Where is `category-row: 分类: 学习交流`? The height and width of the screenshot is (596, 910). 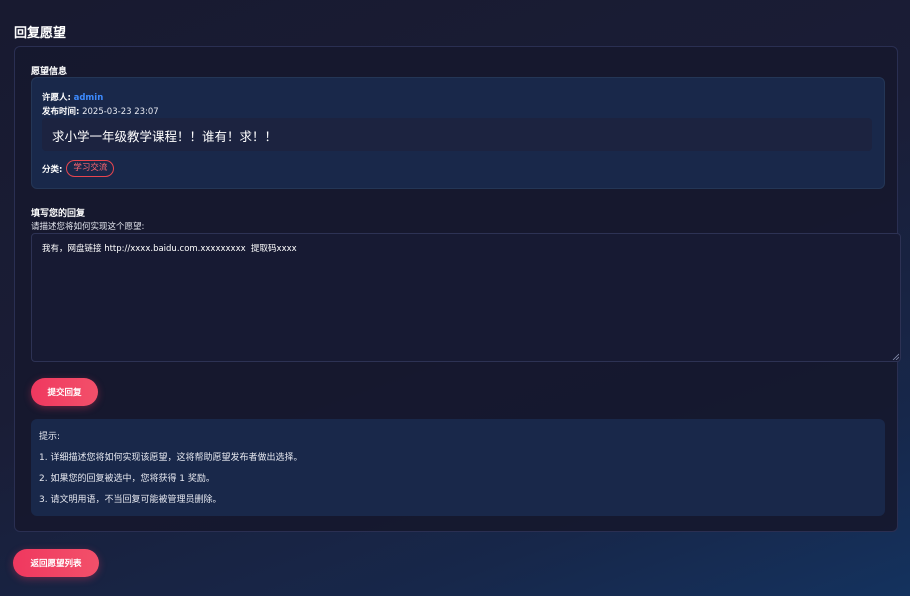
category-row: 分类: 学习交流 is located at coordinates (78, 168).